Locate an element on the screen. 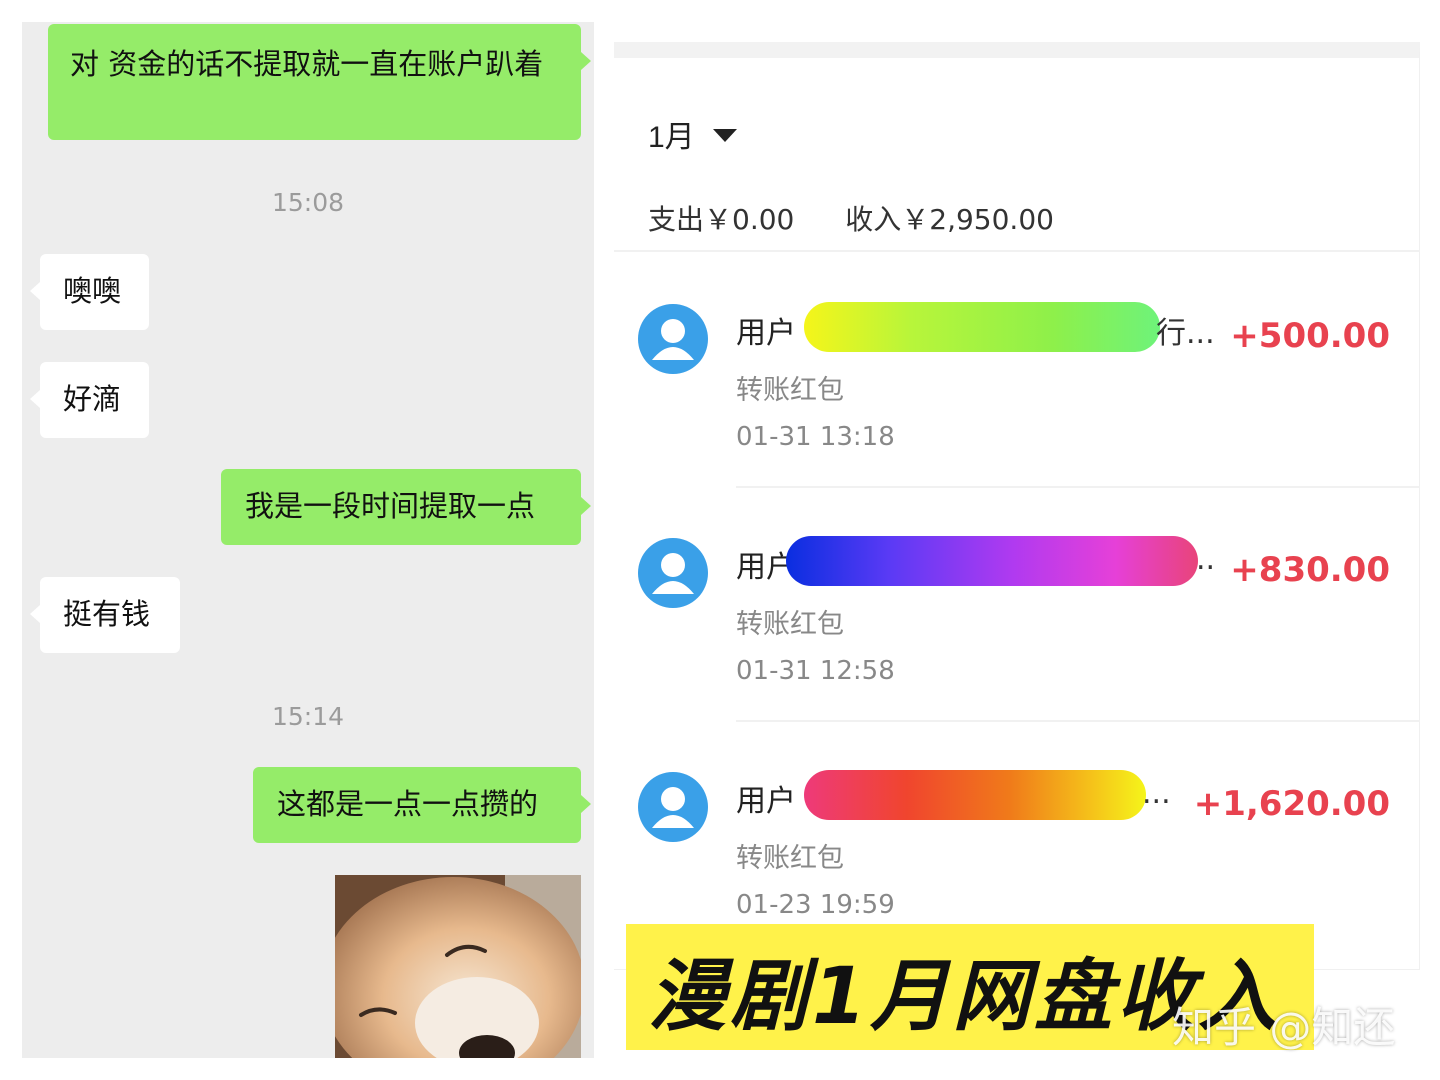  message-received: 好滴 is located at coordinates (89, 400).